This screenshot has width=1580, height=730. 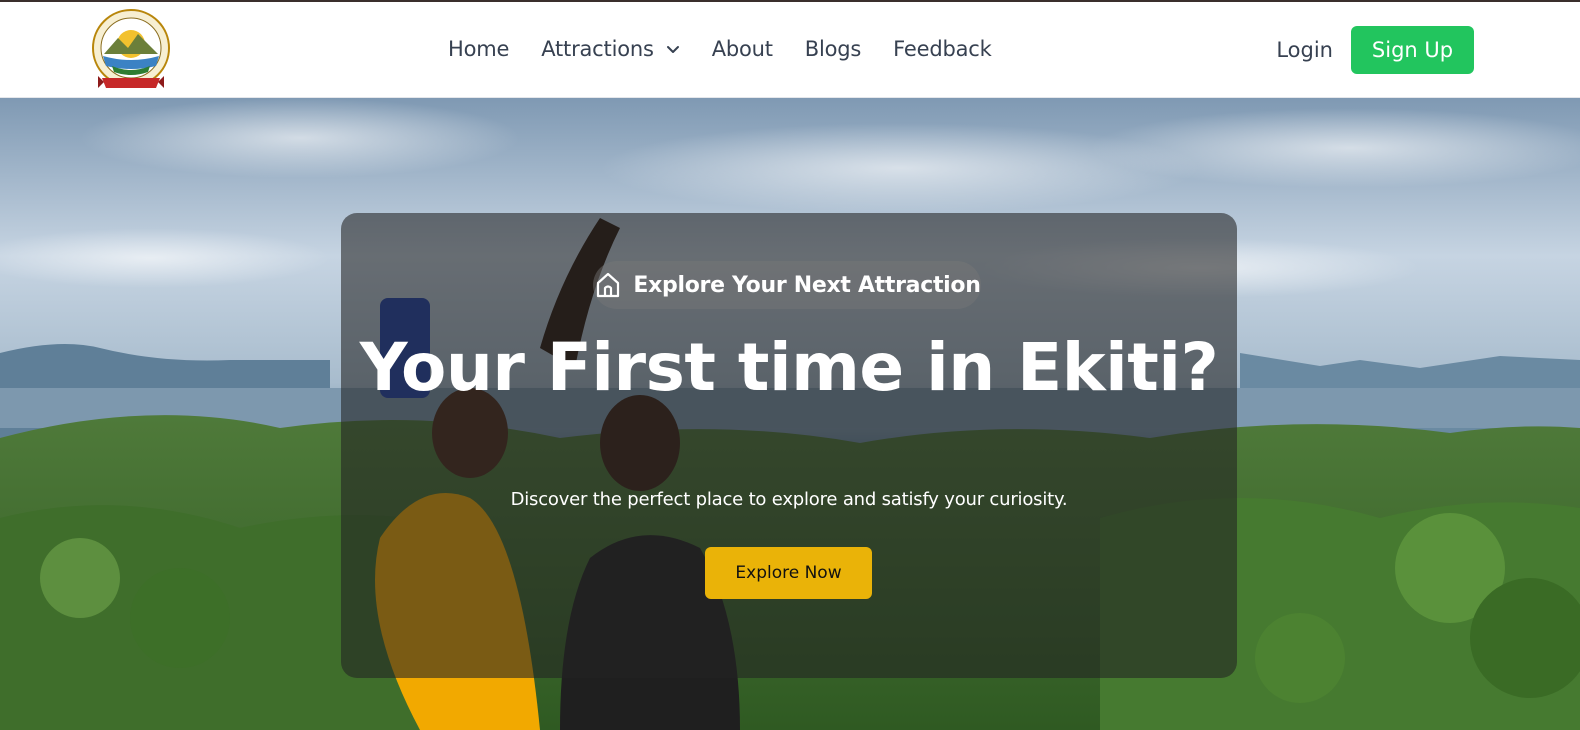 I want to click on auth-actions: Login Sign Up, so click(x=1375, y=50).